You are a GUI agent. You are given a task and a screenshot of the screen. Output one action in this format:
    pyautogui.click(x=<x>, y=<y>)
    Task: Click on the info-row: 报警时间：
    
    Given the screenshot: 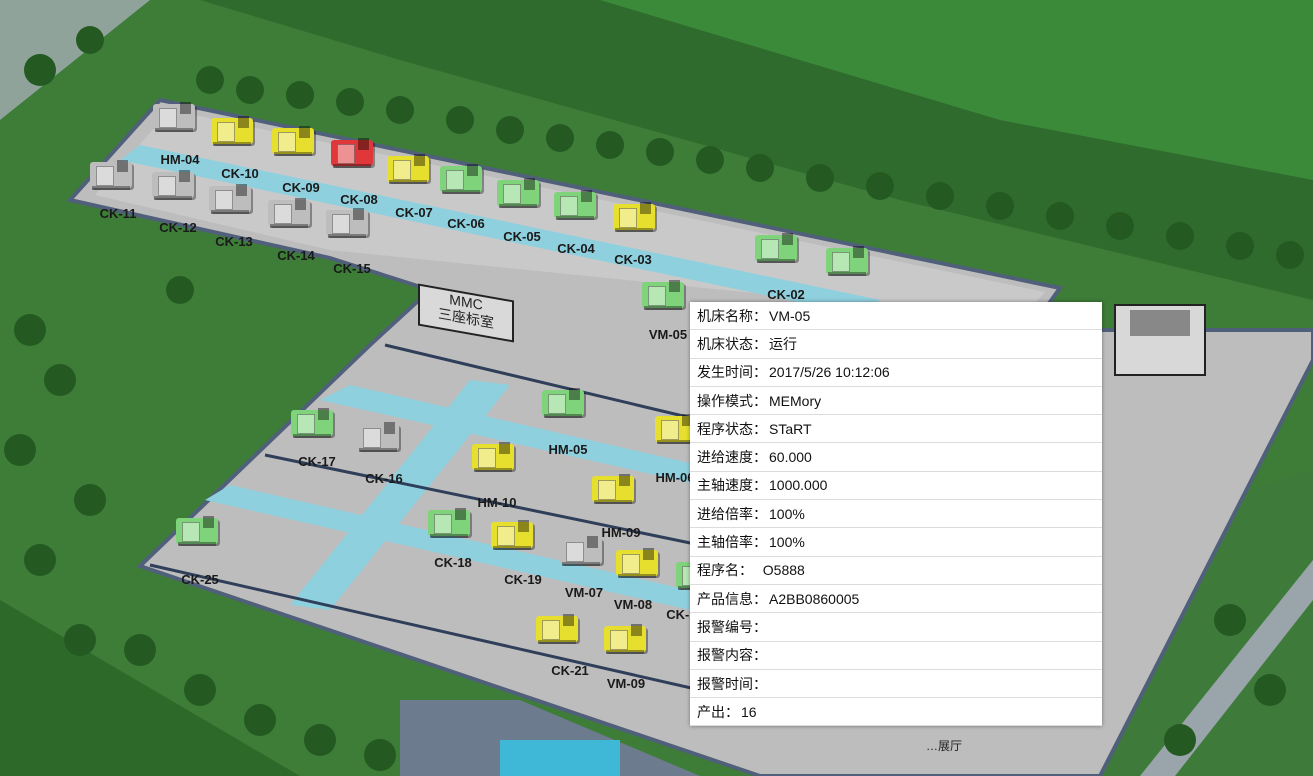 What is the action you would take?
    pyautogui.click(x=896, y=684)
    